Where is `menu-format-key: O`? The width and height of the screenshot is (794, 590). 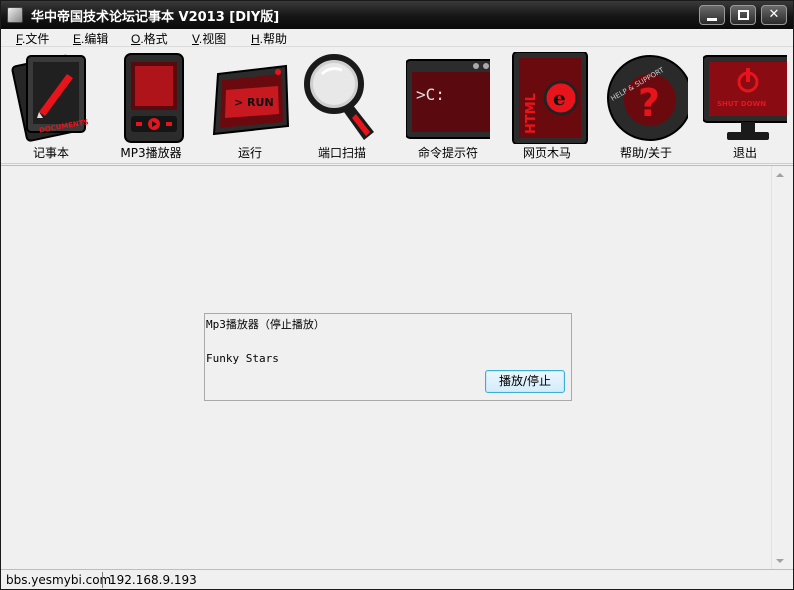
menu-format-key: O is located at coordinates (136, 39).